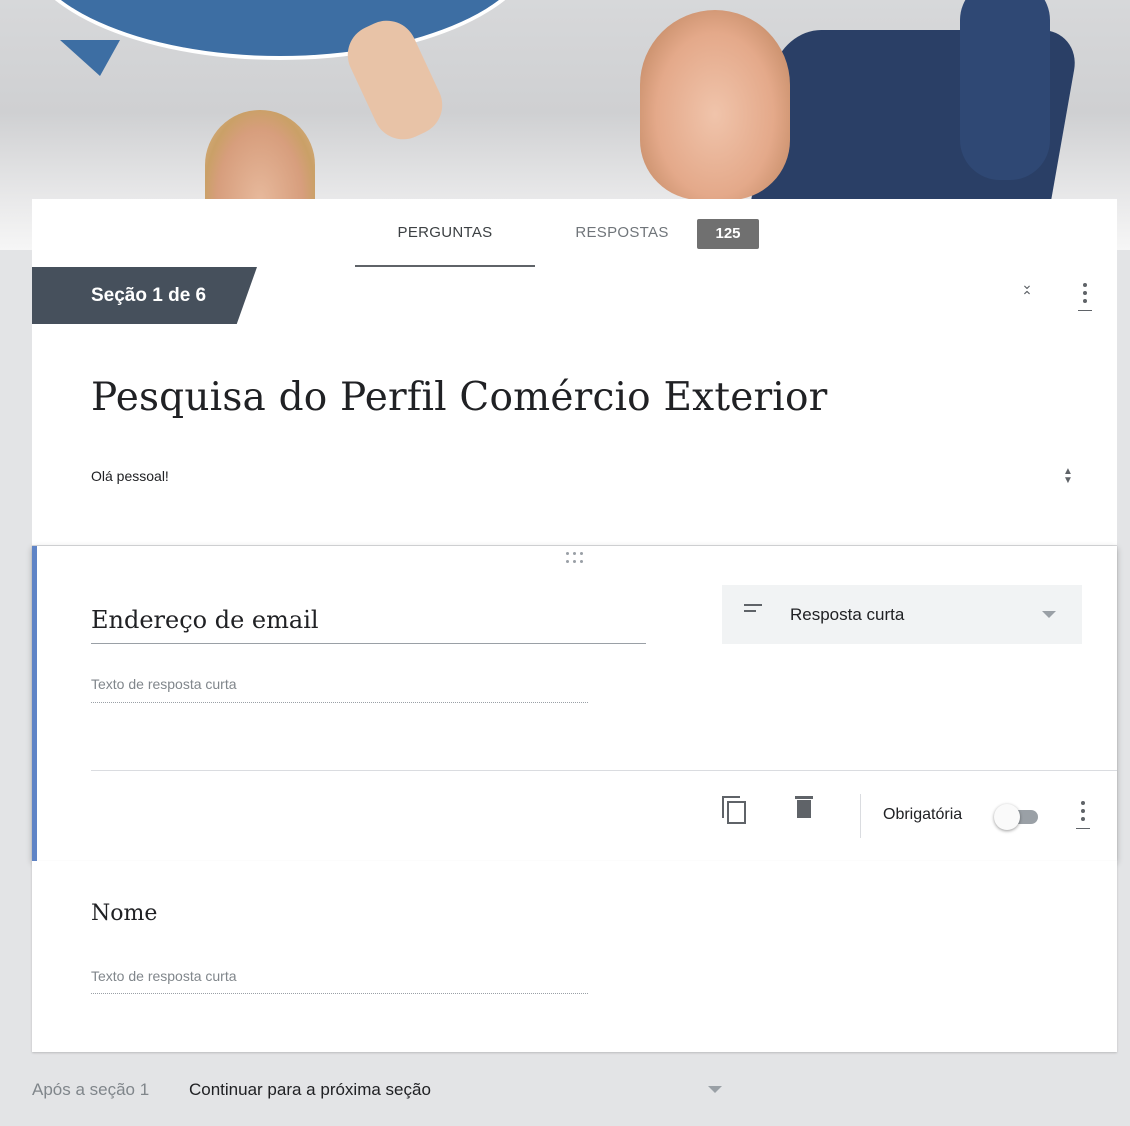  Describe the element at coordinates (1083, 816) in the screenshot. I see `question-more-options-icon` at that location.